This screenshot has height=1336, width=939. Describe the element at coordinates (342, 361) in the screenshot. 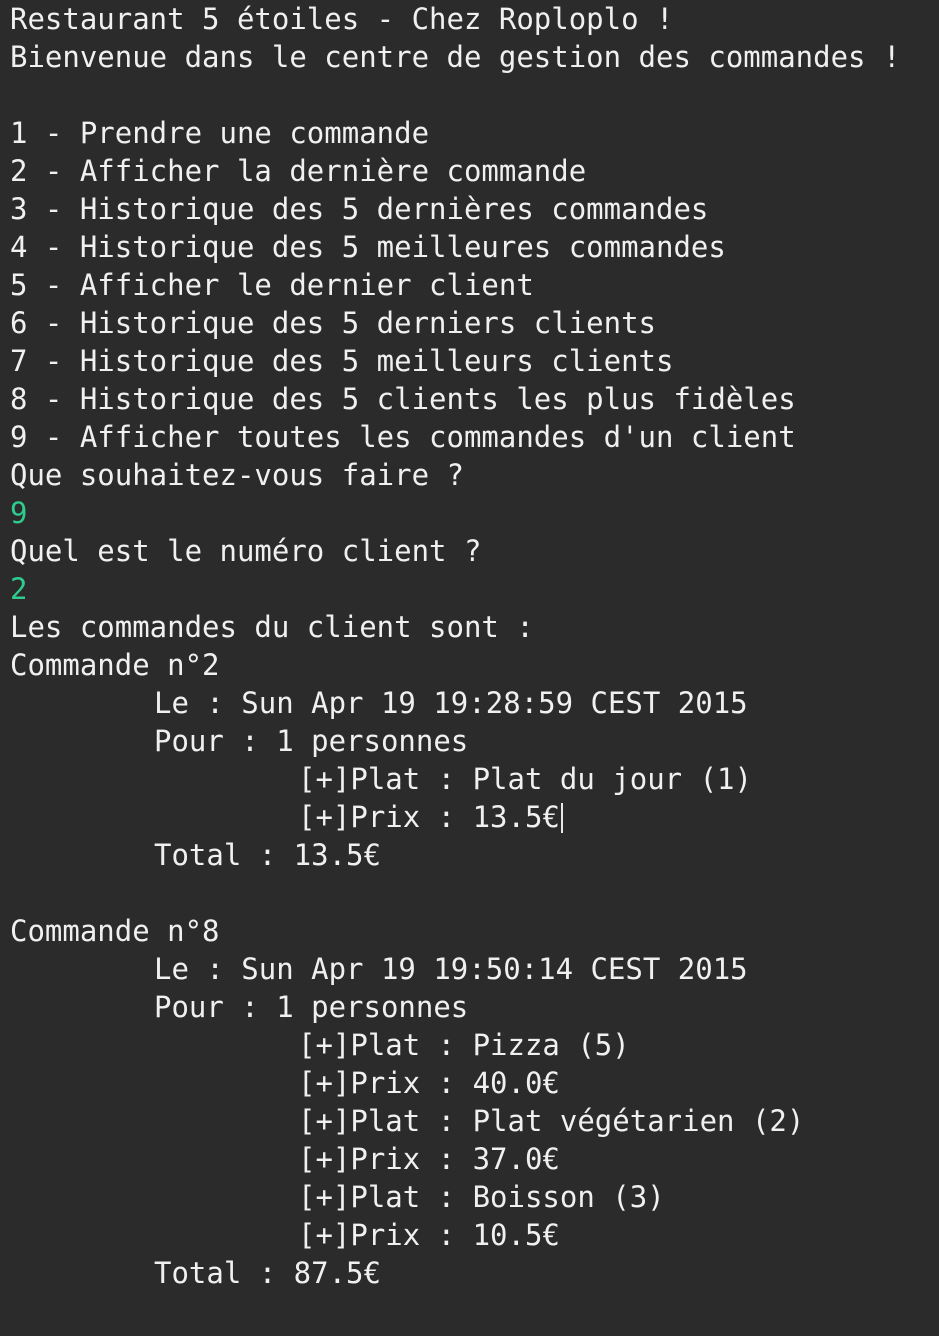

I see `menu-item-7: 7 - Historique des 5 meilleurs clients` at that location.